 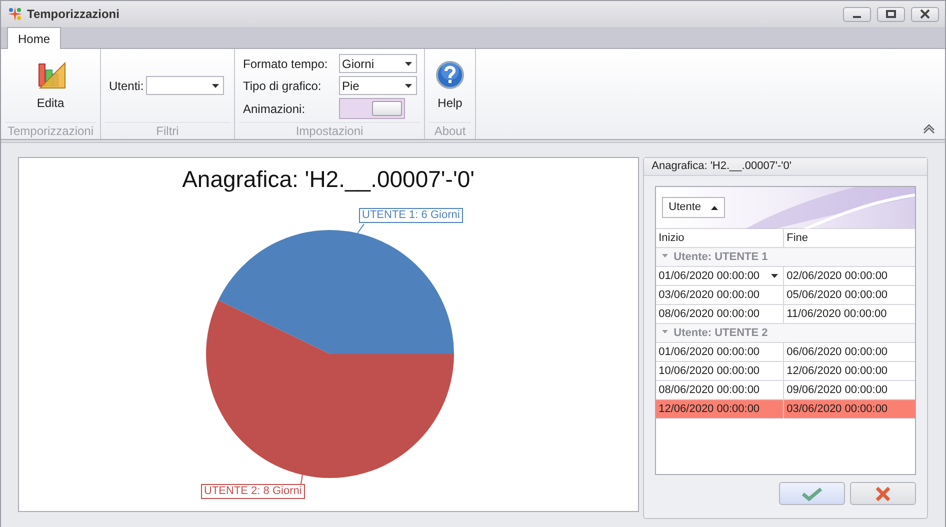 I want to click on table-cell: 03/06/2020 00:00:00, so click(x=720, y=295).